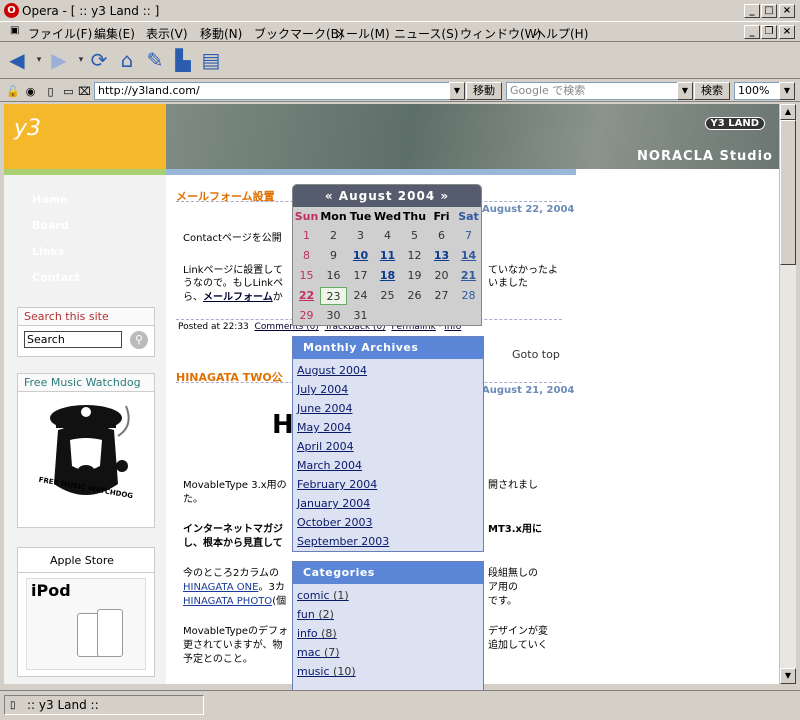 This screenshot has width=800, height=720. Describe the element at coordinates (183, 60) in the screenshot. I see `print-icon: ▙` at that location.